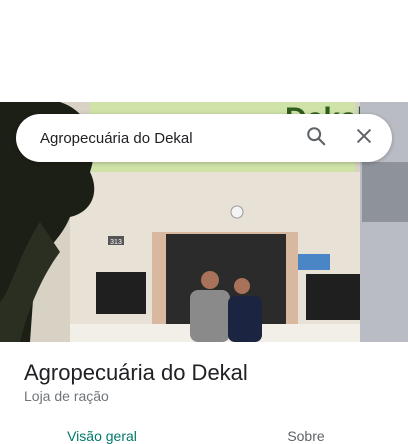 Image resolution: width=408 pixels, height=444 pixels. I want to click on close-button, so click(364, 138).